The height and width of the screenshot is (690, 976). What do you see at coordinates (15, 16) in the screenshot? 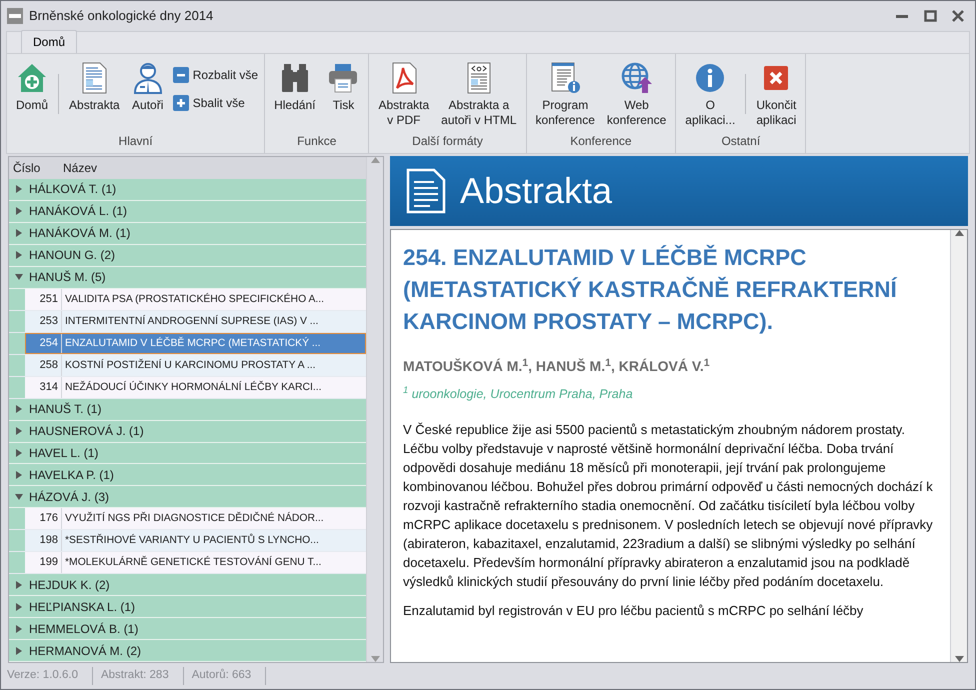
I see `app-logo-icon` at bounding box center [15, 16].